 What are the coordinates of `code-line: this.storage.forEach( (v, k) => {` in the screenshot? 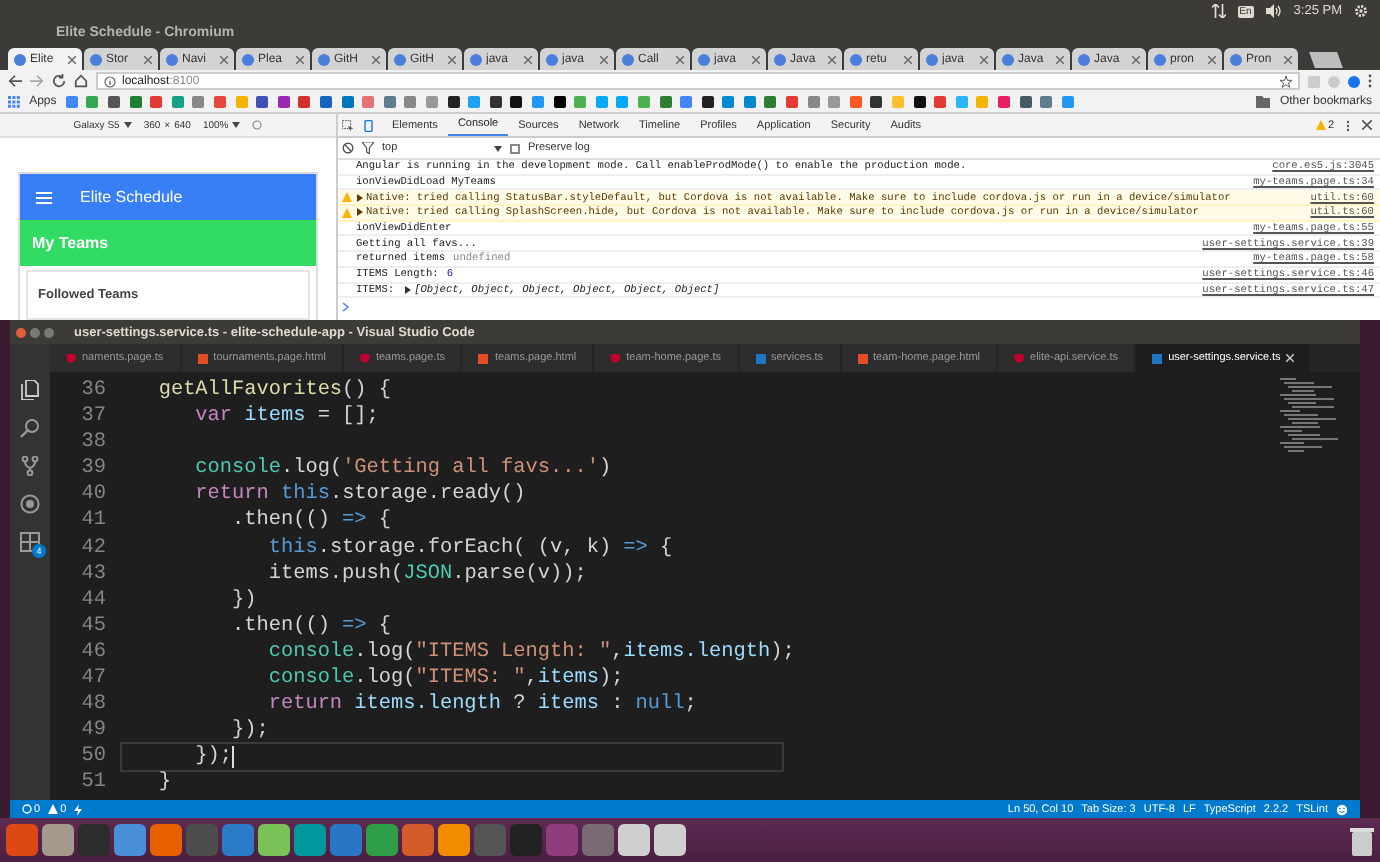 It's located at (469, 548).